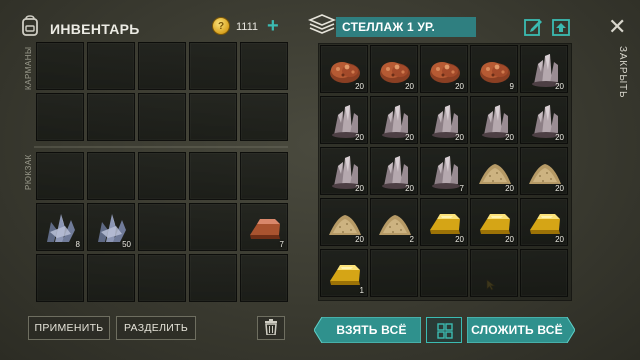 The image size is (640, 360). Describe the element at coordinates (161, 147) in the screenshot. I see `pockets-divider` at that location.